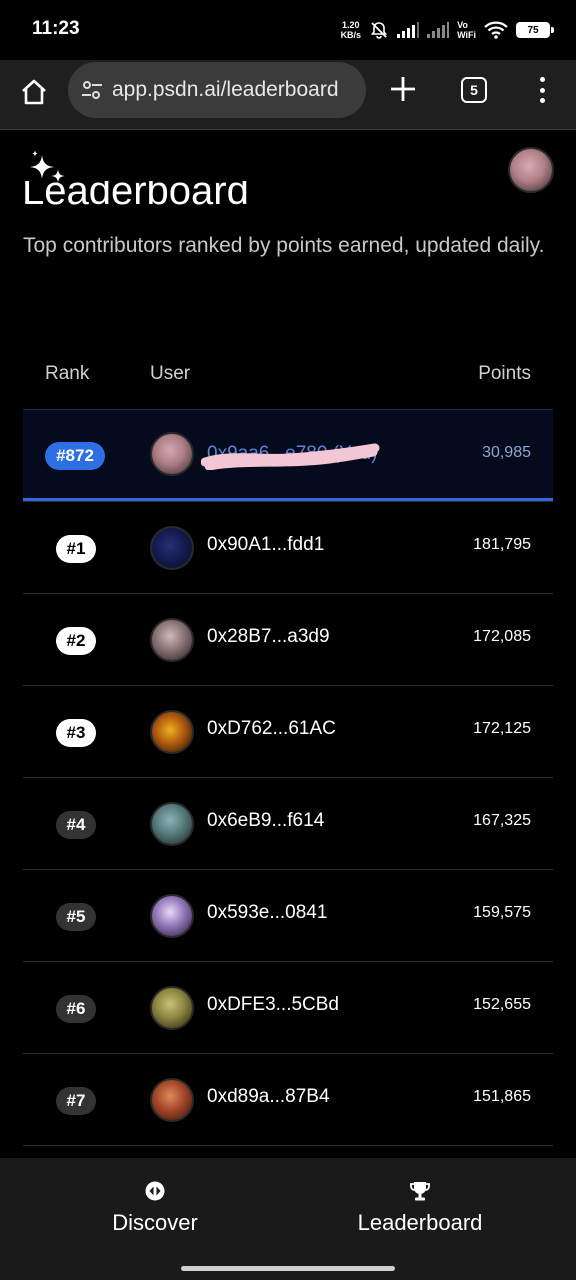  What do you see at coordinates (135, 197) in the screenshot?
I see `page-title: Leaderboard` at bounding box center [135, 197].